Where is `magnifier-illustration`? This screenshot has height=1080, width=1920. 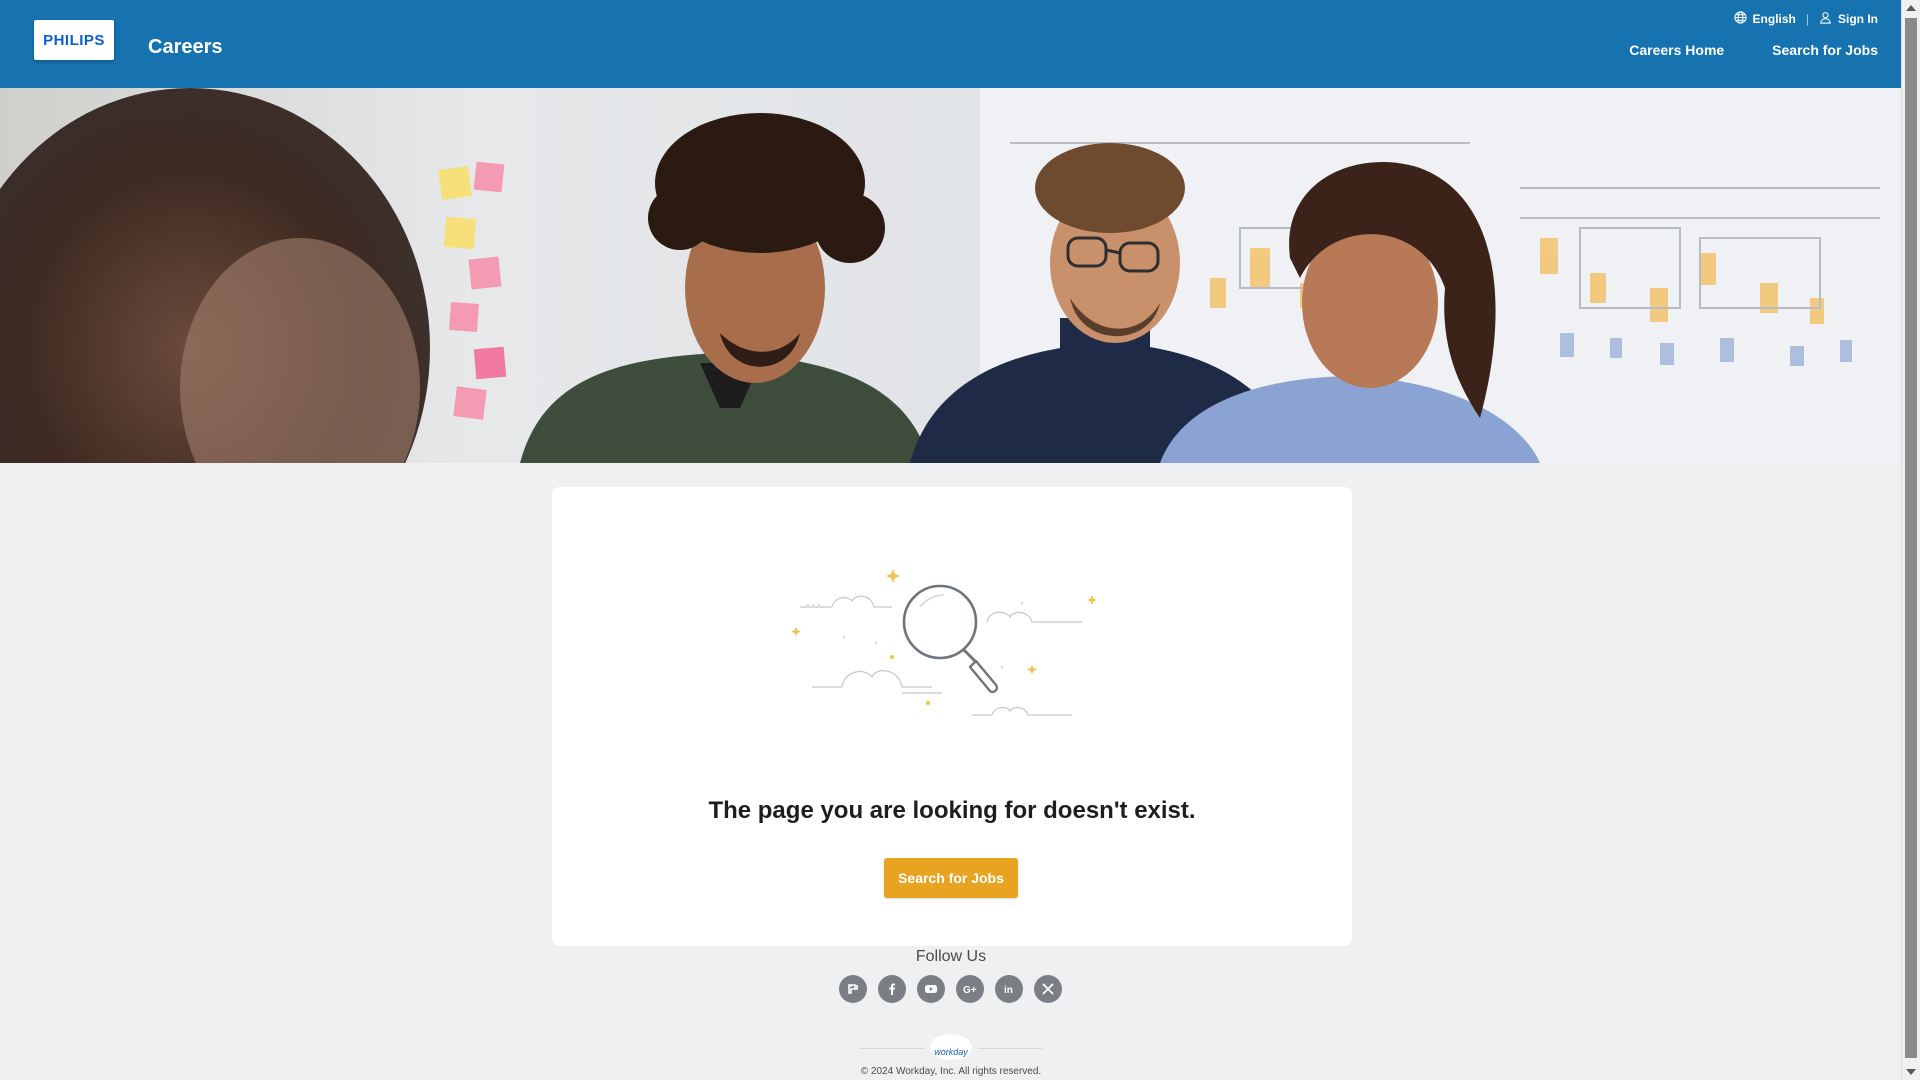 magnifier-illustration is located at coordinates (944, 642).